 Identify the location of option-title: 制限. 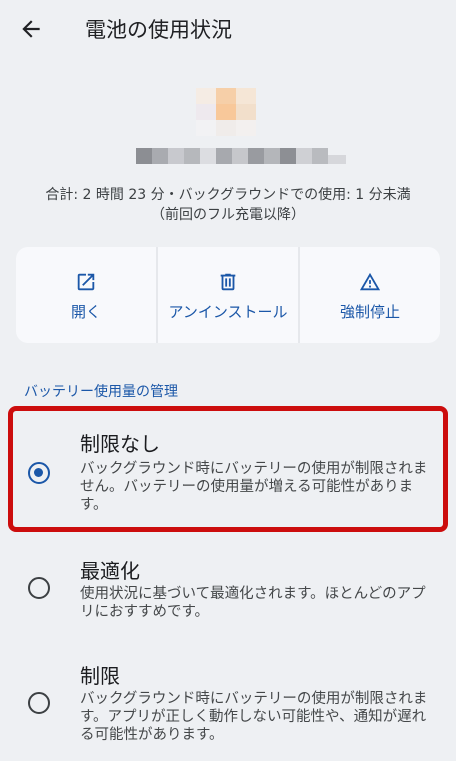
(100, 676).